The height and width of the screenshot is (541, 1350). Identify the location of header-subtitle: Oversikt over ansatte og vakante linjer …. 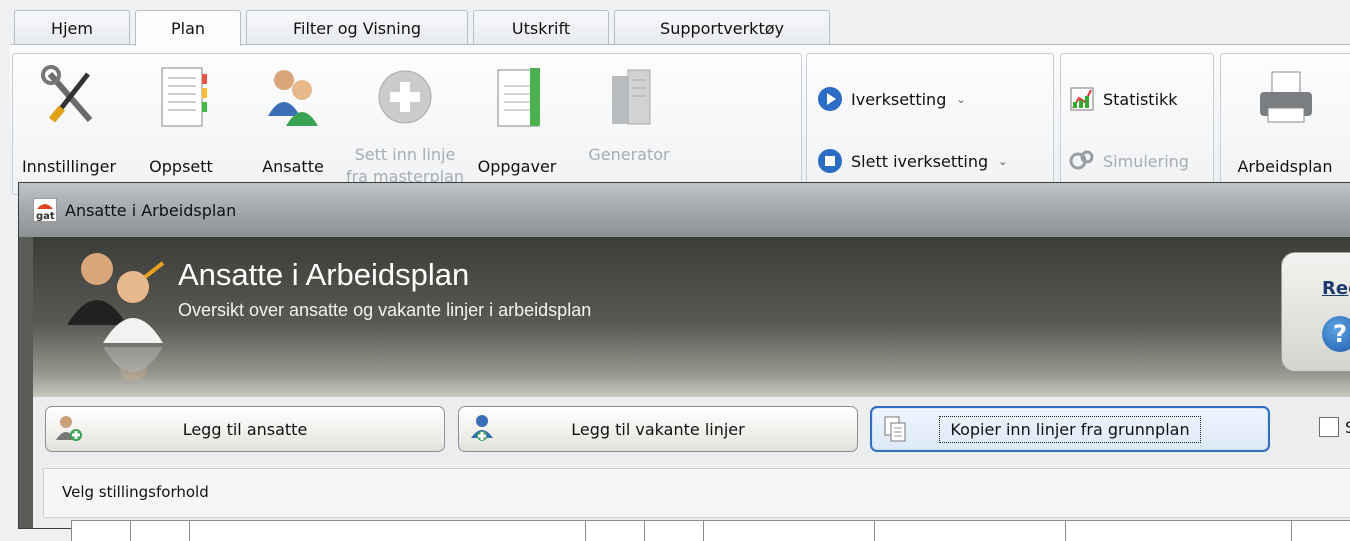
(385, 310).